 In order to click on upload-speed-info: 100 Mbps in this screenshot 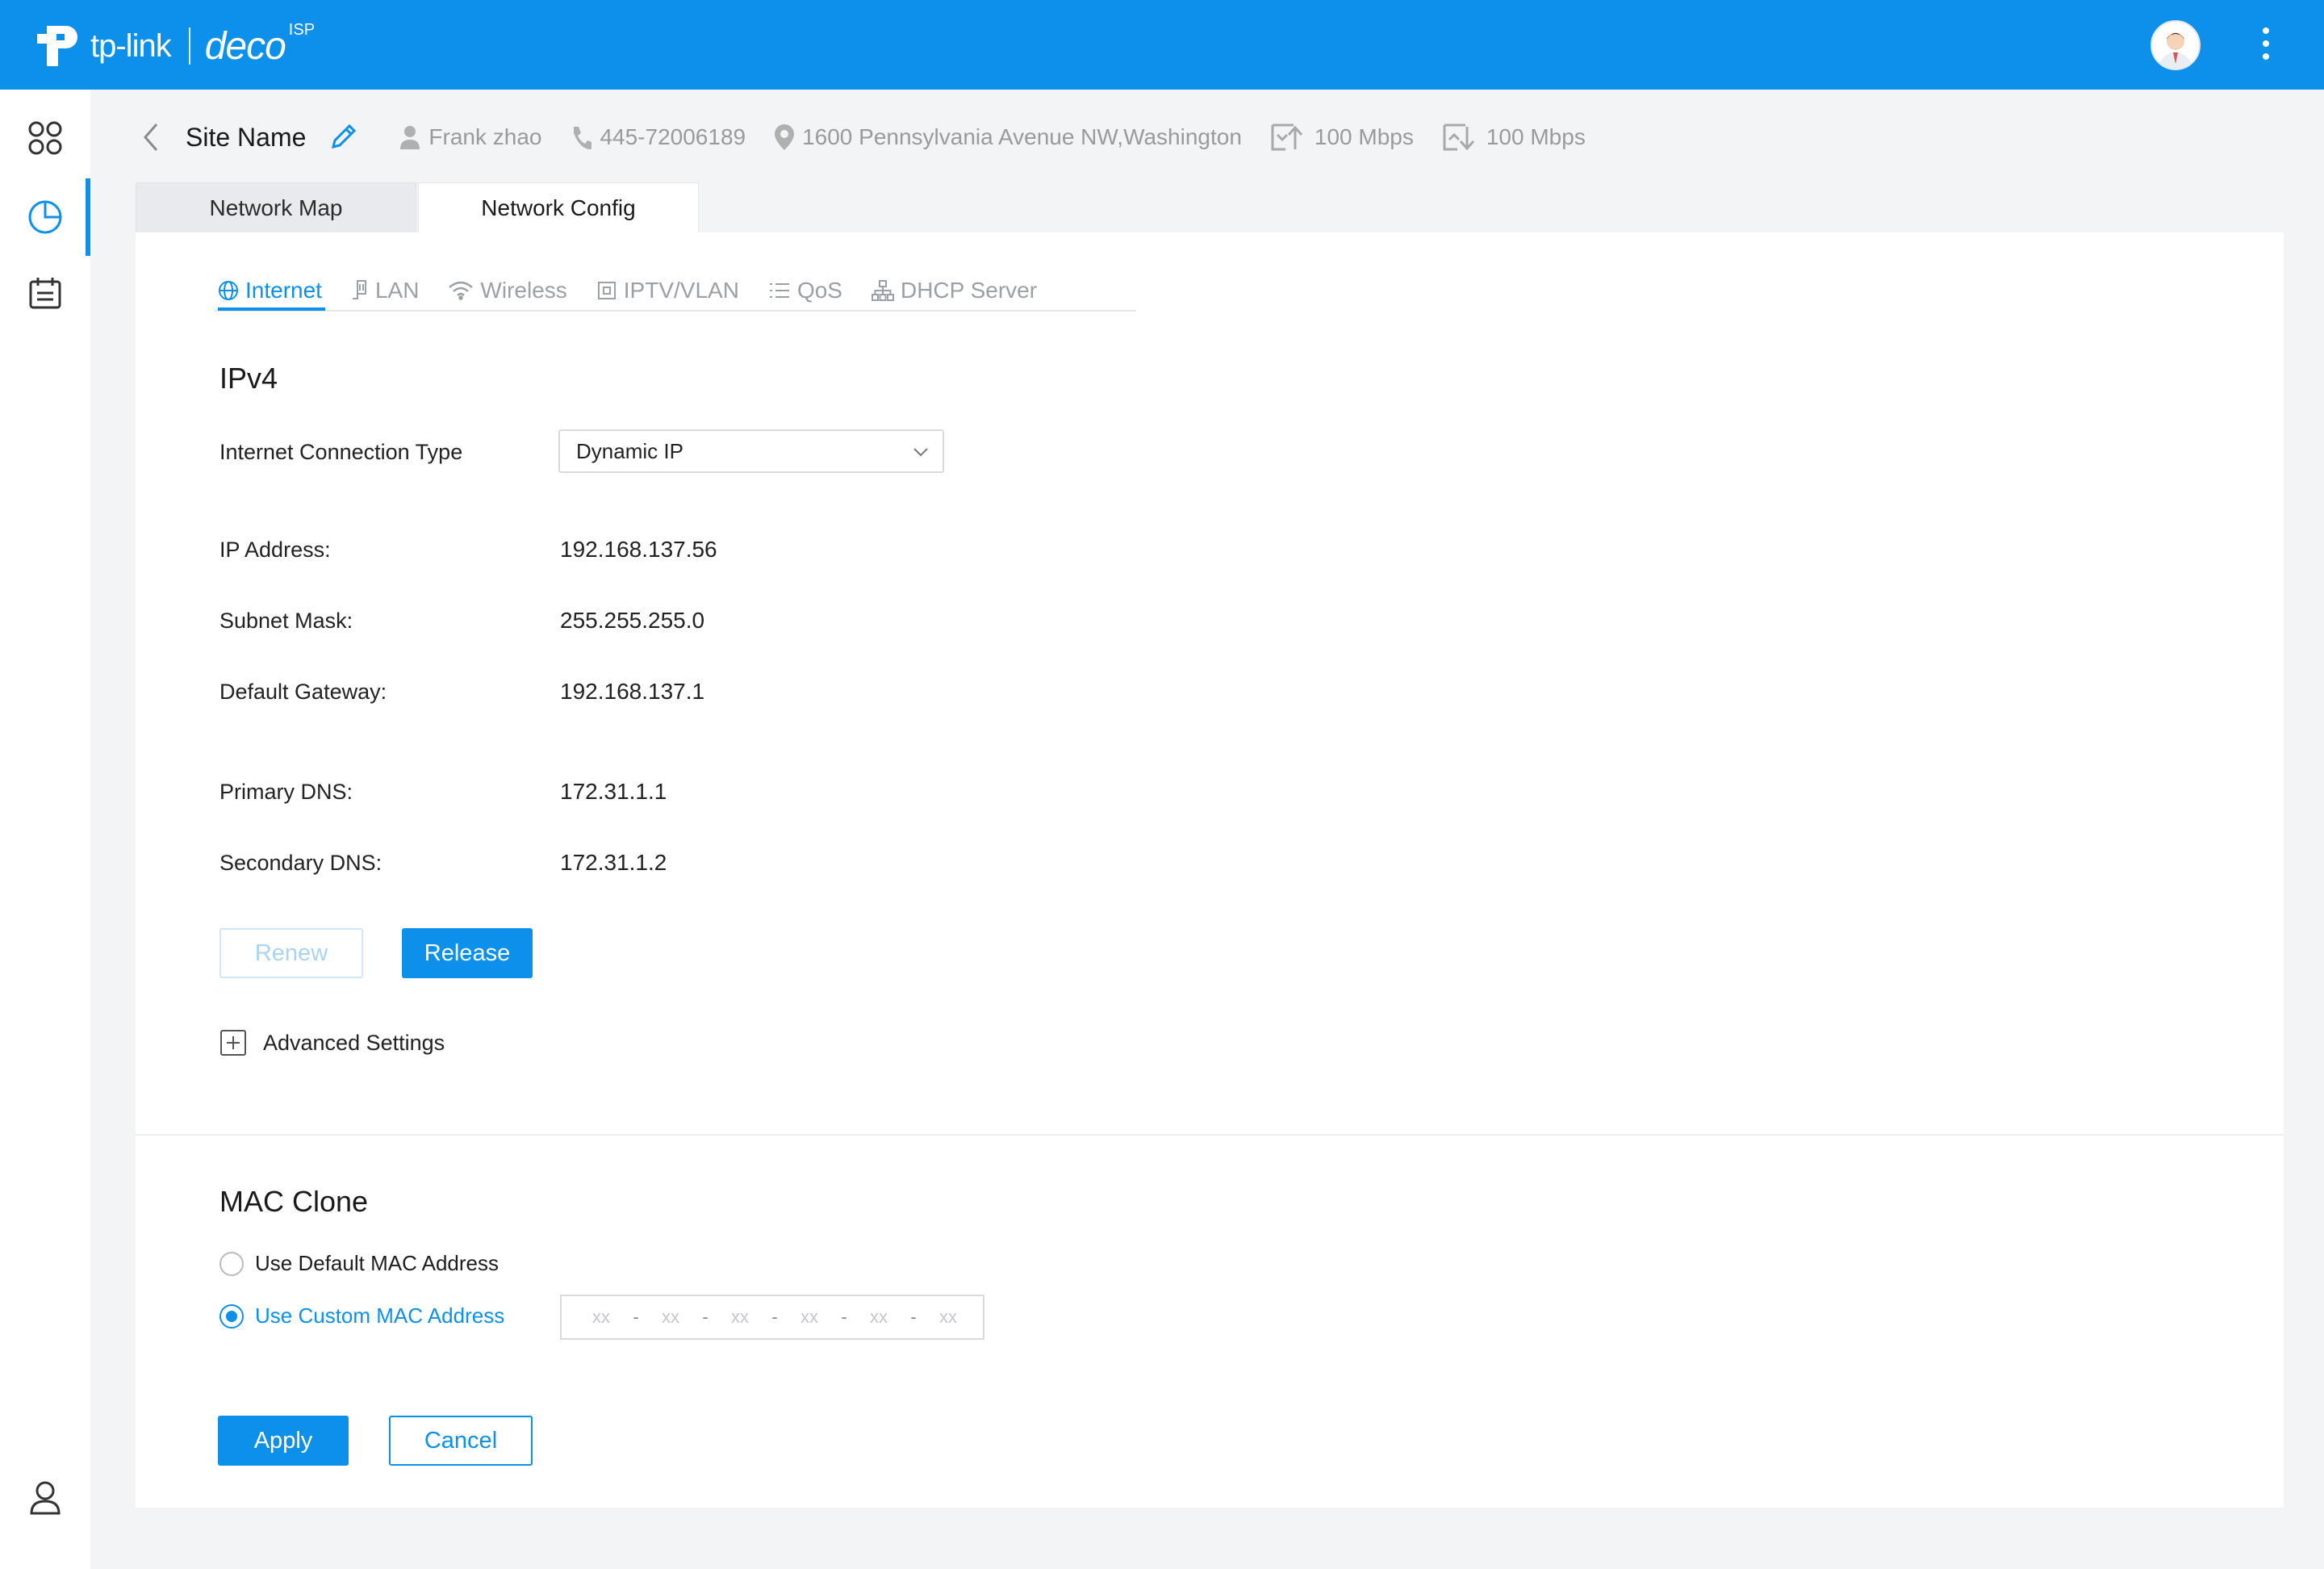, I will do `click(1343, 137)`.